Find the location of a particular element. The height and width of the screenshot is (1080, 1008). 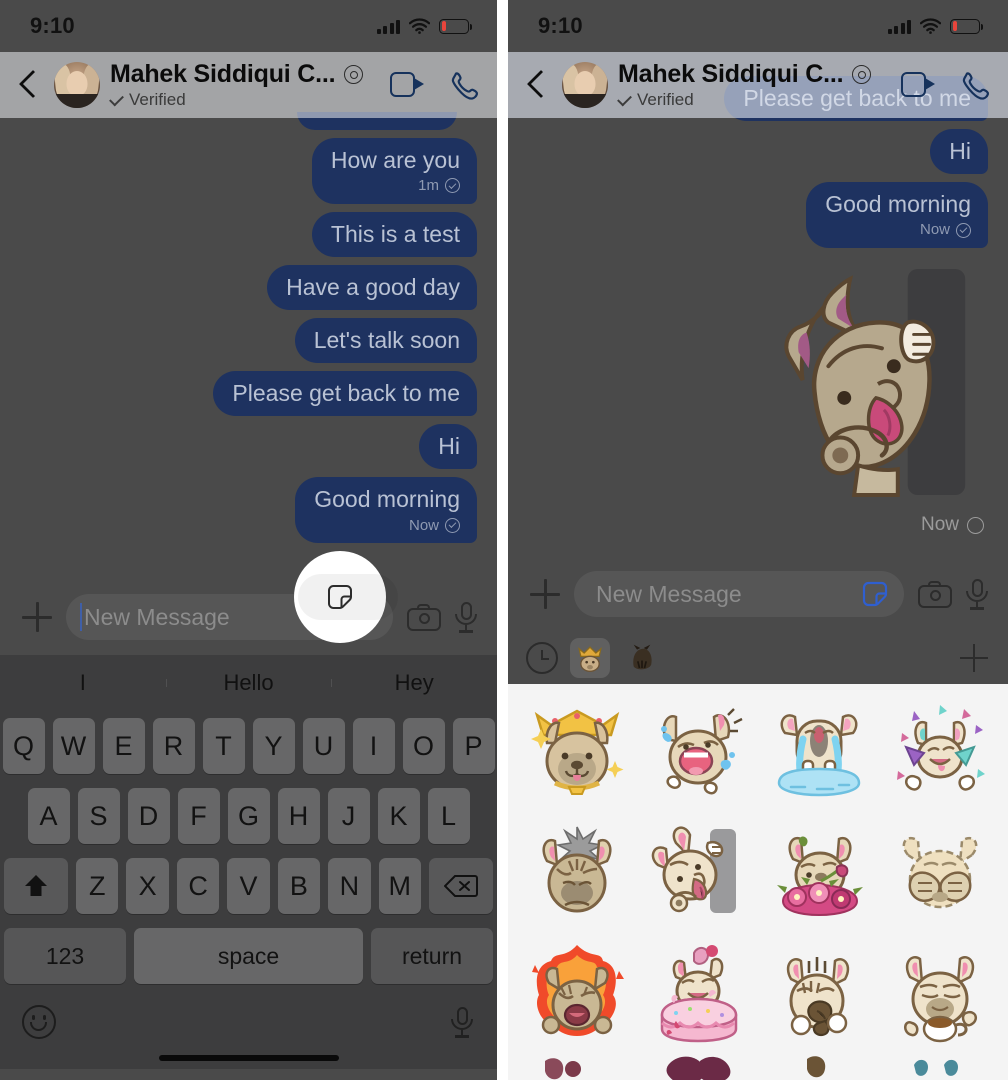

key-j: J is located at coordinates (348, 816).